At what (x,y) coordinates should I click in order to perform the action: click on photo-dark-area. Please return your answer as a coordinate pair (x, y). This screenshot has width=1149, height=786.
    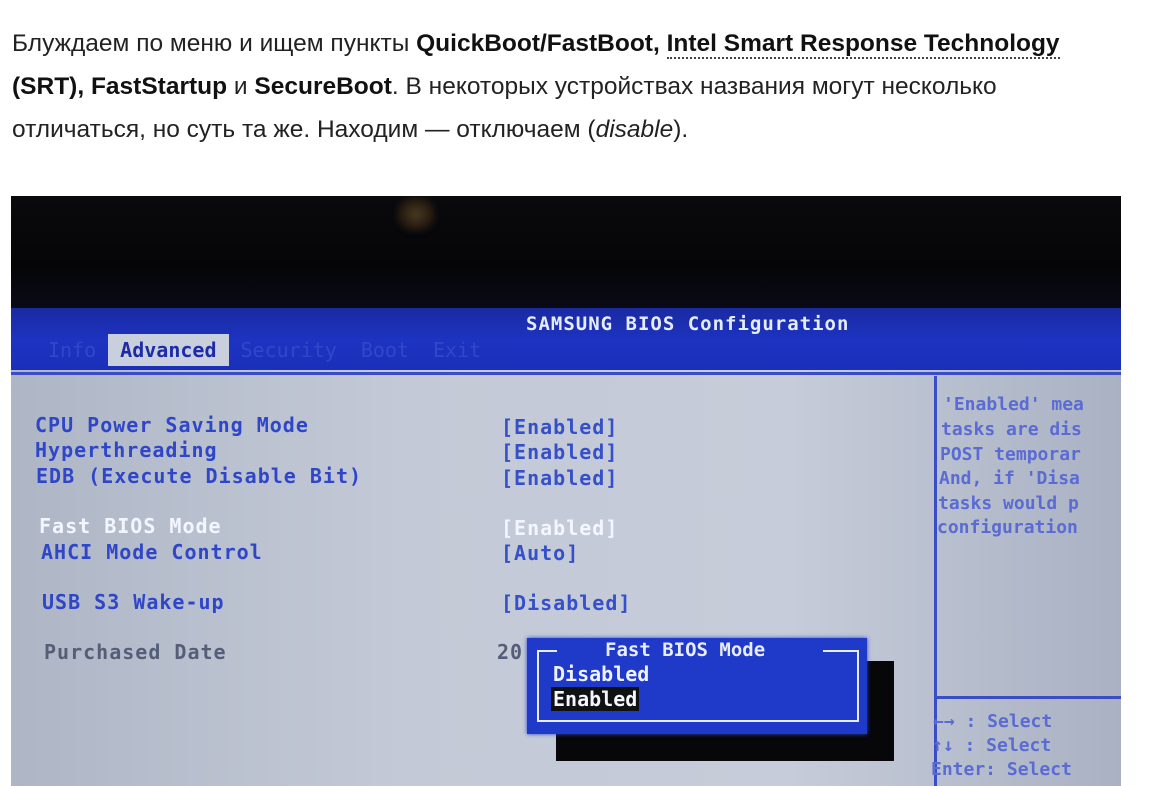
    Looking at the image, I should click on (566, 254).